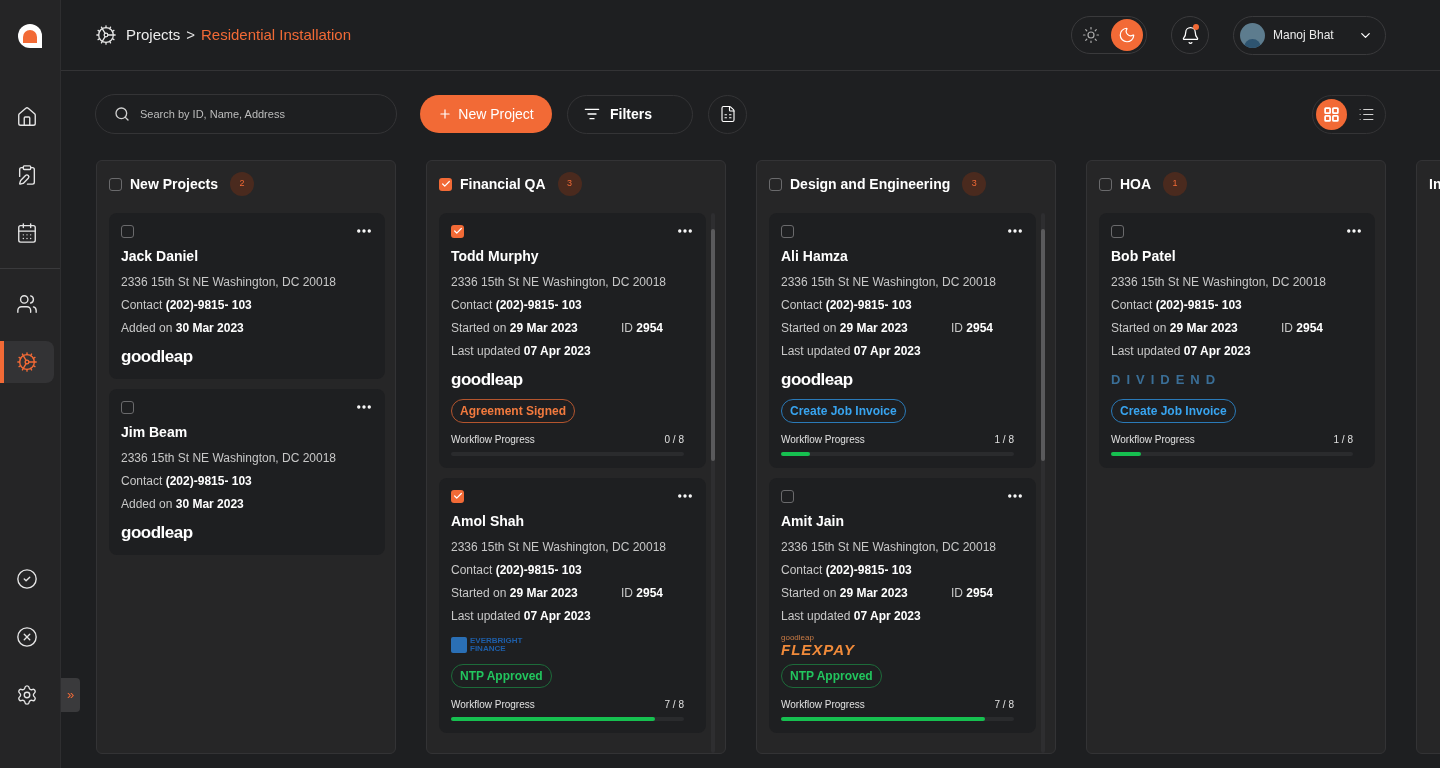  What do you see at coordinates (572, 340) in the screenshot?
I see `project-card: Todd Murphy 2336 15th St NE Washington, DC 20018 Contact (202)-9815- 103 Started on 29 Mar 2023 ID 2954 Last updated 07 Apr 2023 goodleap Agreement Signed Workflow Progress 0 / 8` at bounding box center [572, 340].